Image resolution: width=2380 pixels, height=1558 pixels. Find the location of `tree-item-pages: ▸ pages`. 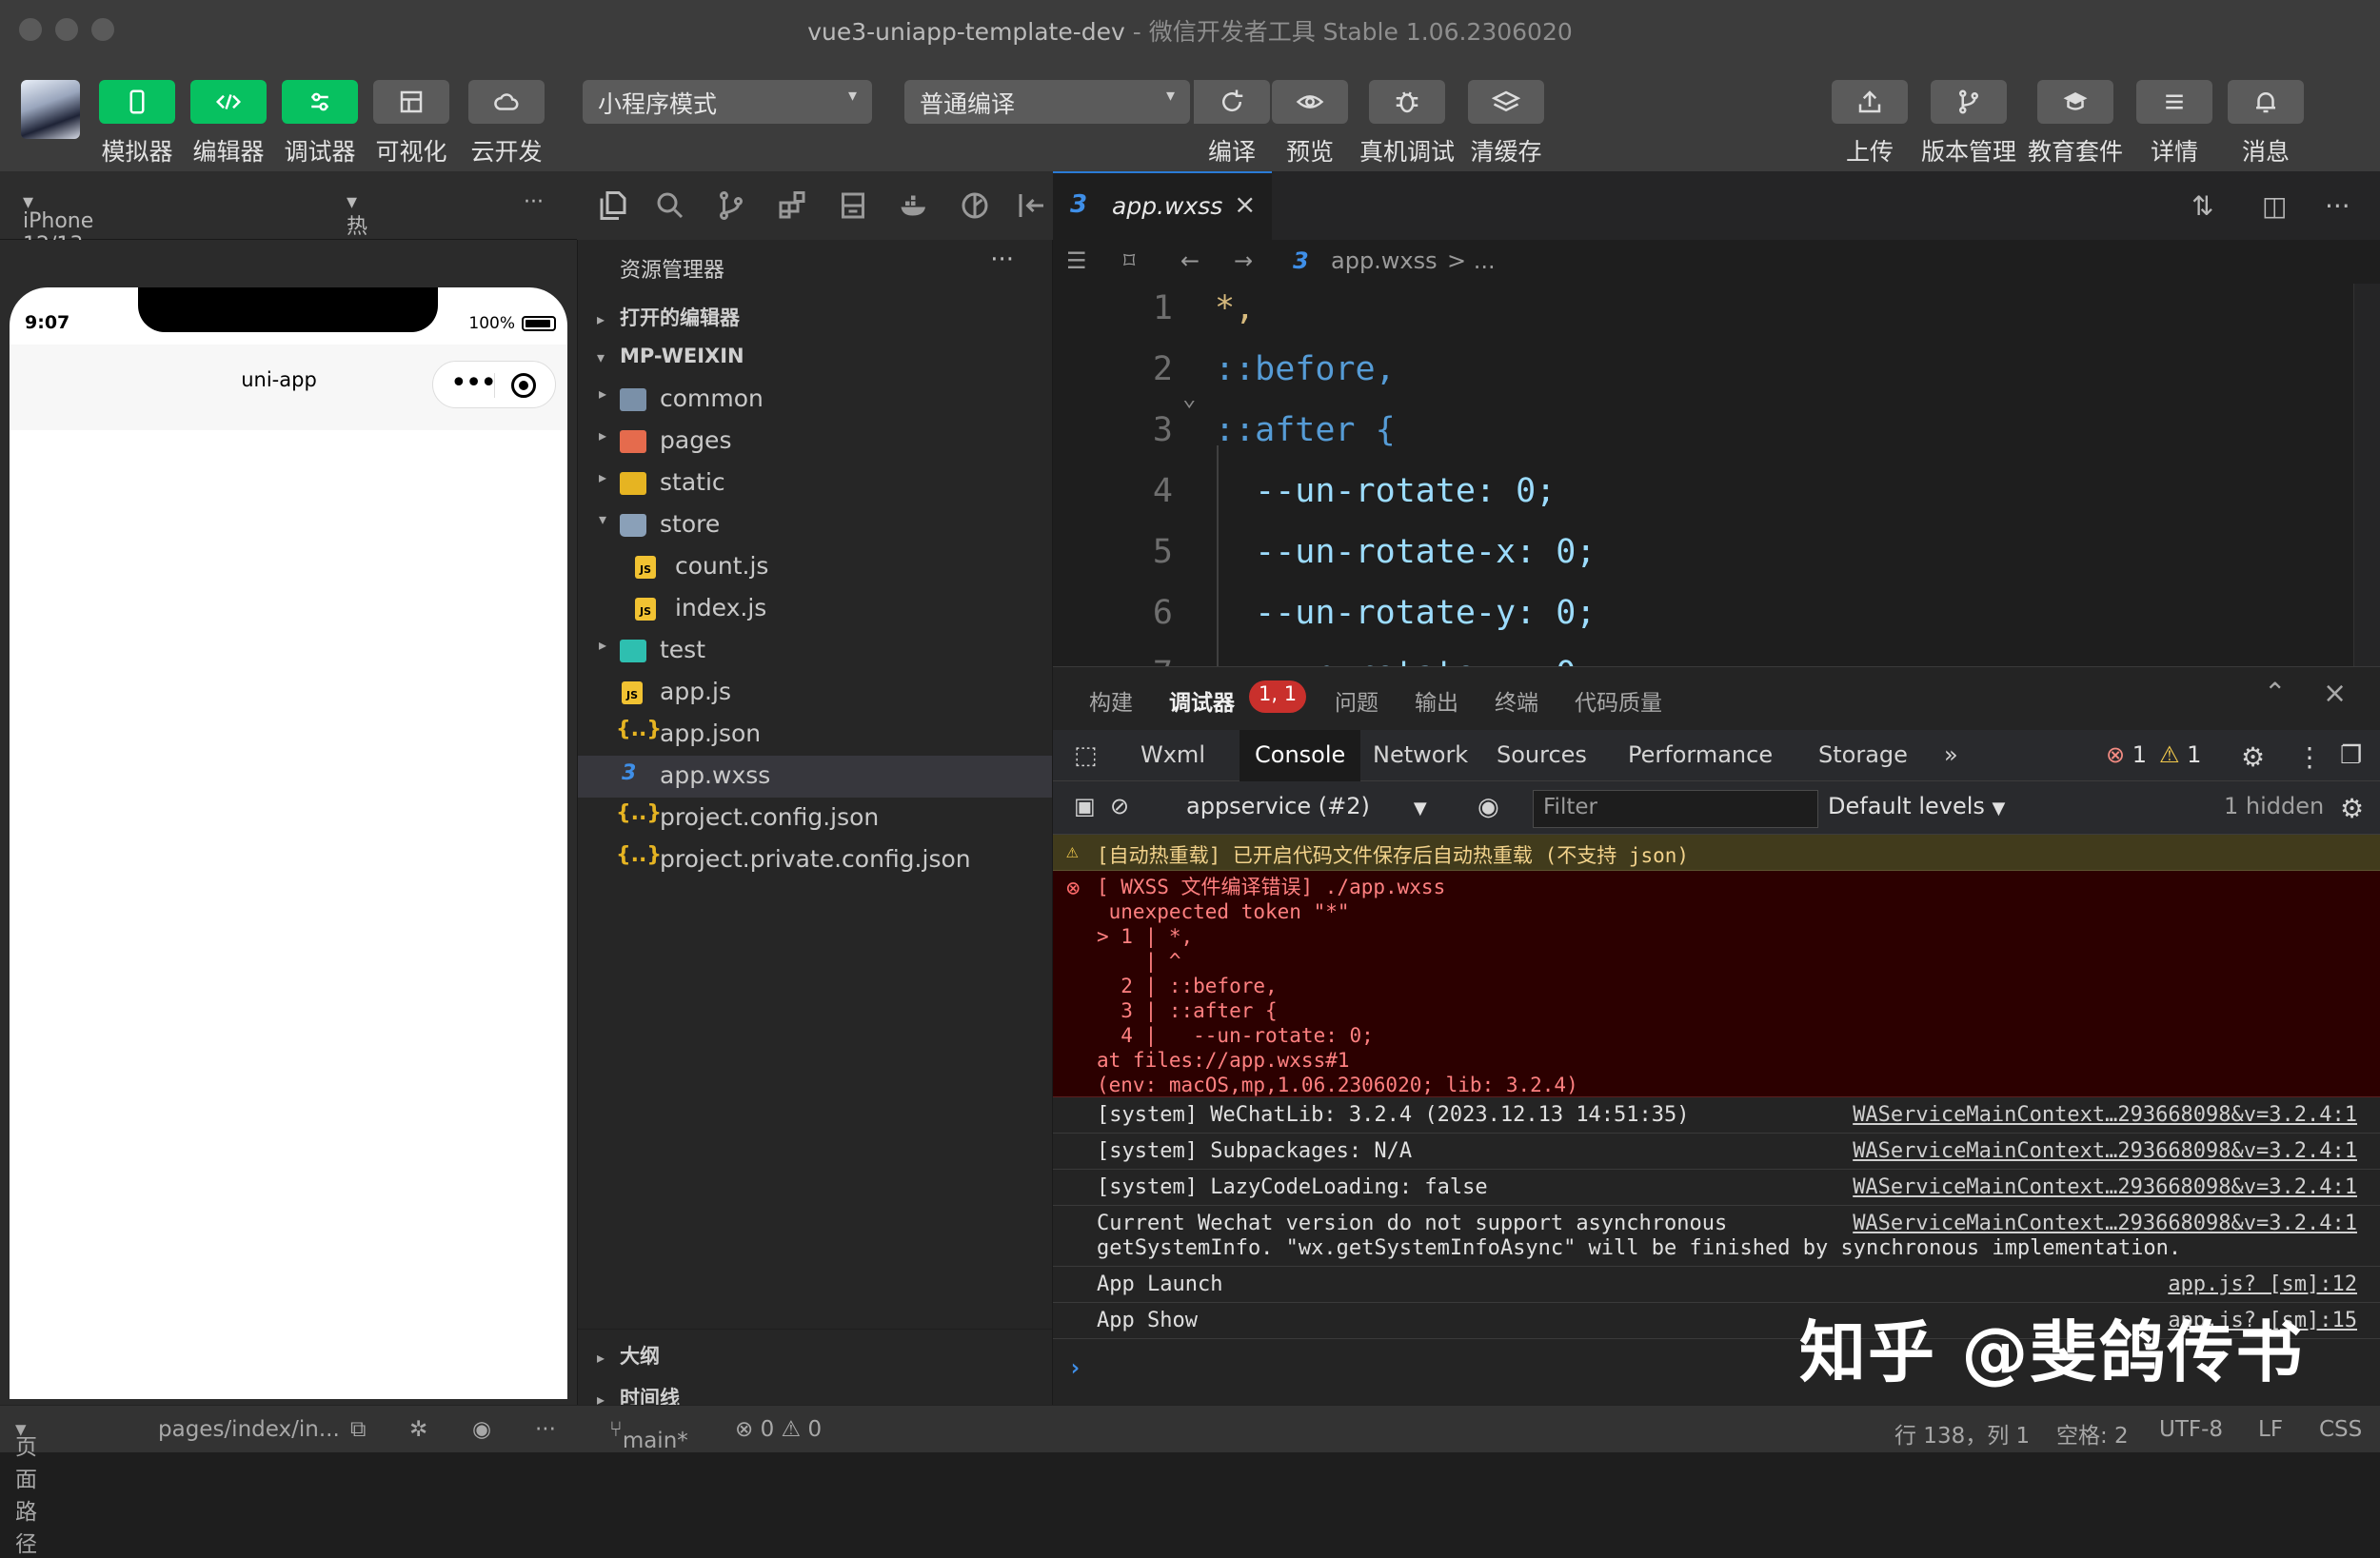

tree-item-pages: ▸ pages is located at coordinates (815, 442).